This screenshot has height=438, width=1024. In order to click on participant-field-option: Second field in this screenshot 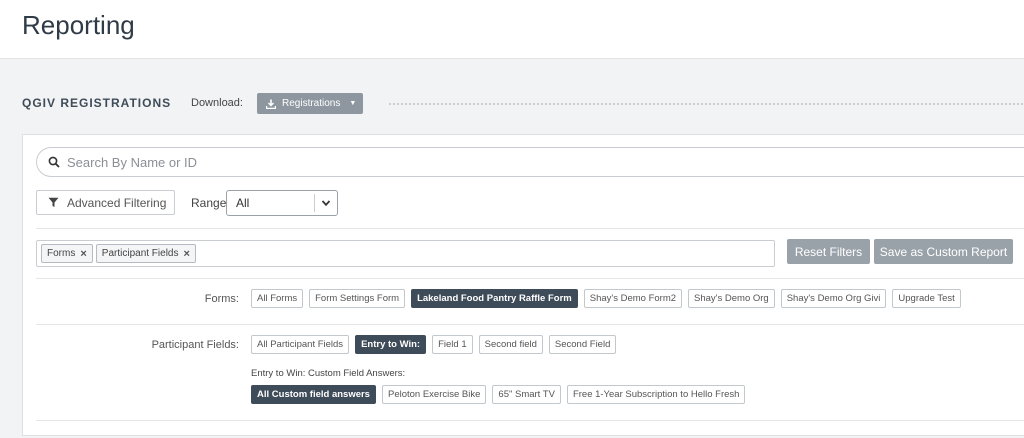, I will do `click(510, 344)`.